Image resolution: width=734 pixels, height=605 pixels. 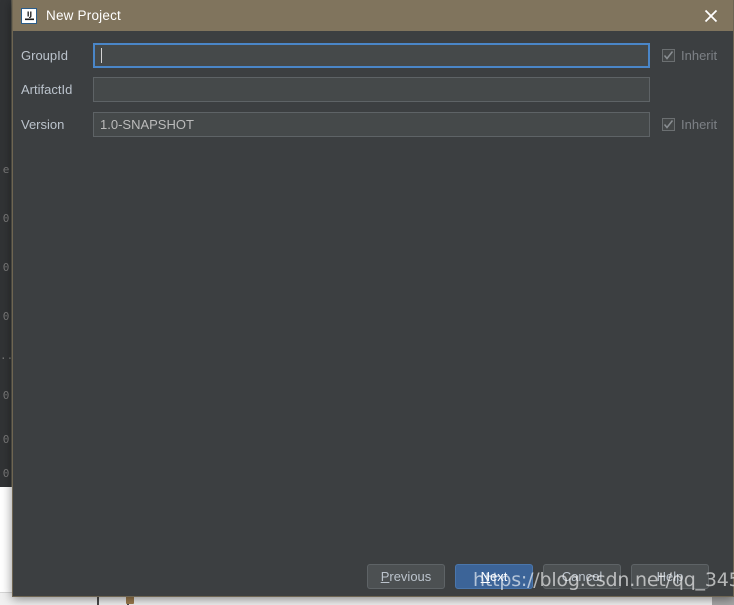 What do you see at coordinates (371, 89) in the screenshot?
I see `artifactid-input` at bounding box center [371, 89].